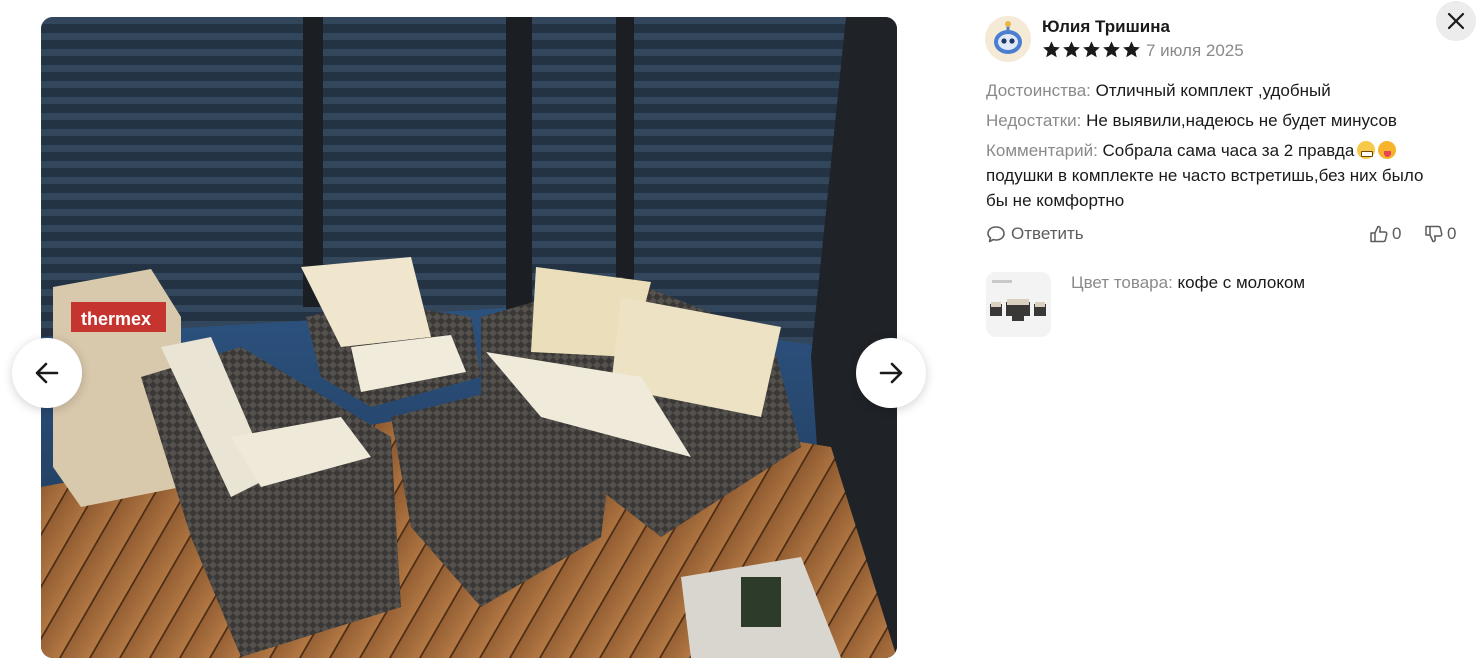 The image size is (1480, 667). I want to click on close-icon, so click(1456, 21).